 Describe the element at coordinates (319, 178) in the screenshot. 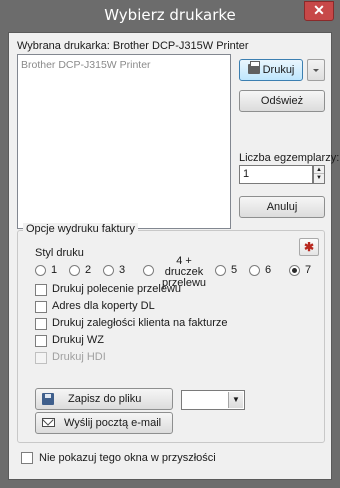

I see `spin-down-icon: ▼` at that location.